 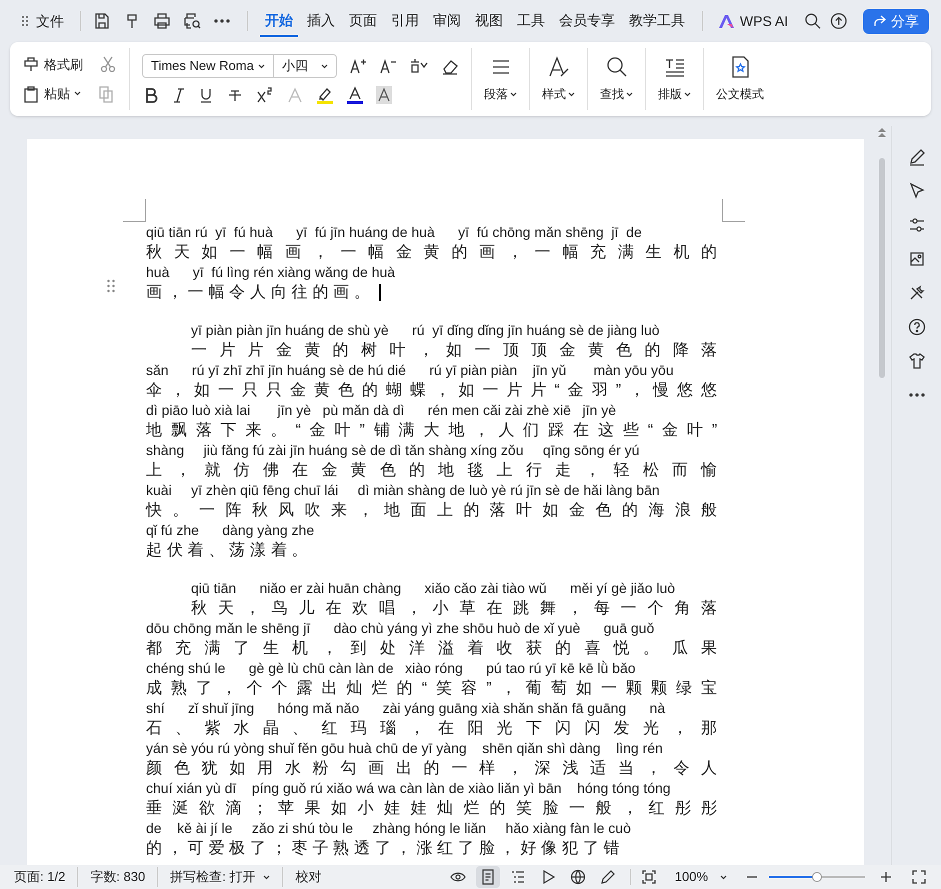 I want to click on page-view-icon, so click(x=488, y=877).